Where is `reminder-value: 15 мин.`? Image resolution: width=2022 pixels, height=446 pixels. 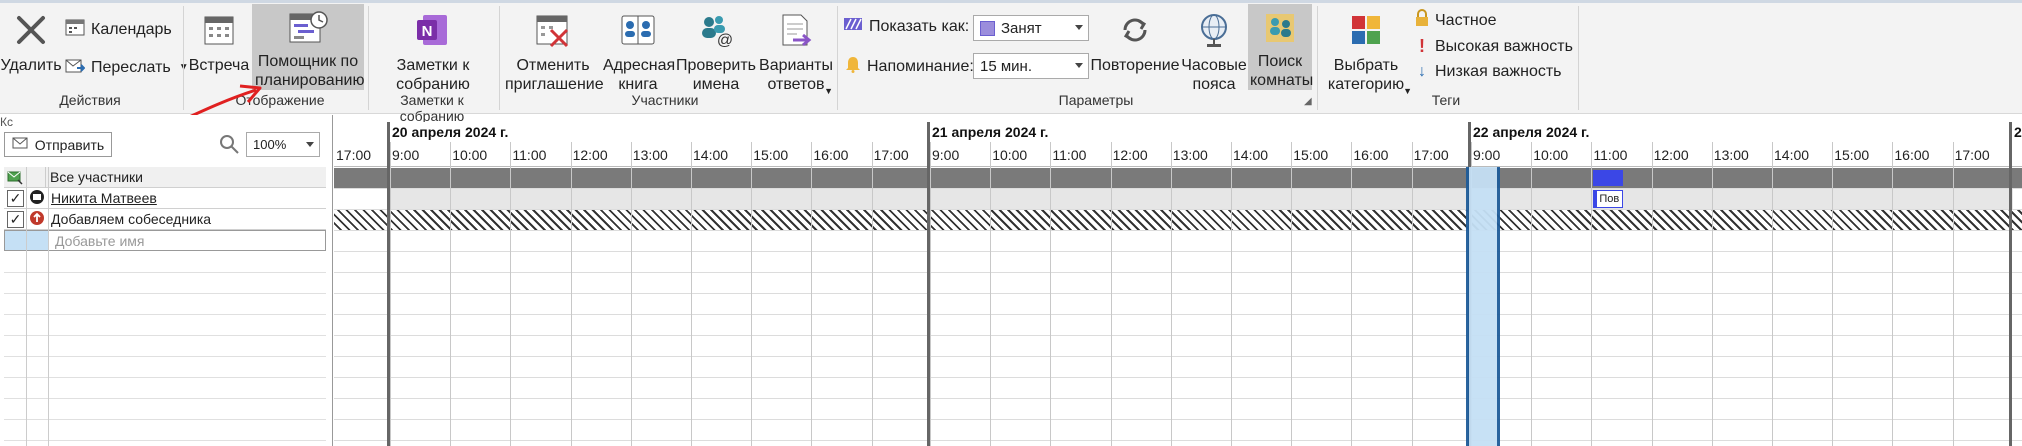 reminder-value: 15 мин. is located at coordinates (1006, 66).